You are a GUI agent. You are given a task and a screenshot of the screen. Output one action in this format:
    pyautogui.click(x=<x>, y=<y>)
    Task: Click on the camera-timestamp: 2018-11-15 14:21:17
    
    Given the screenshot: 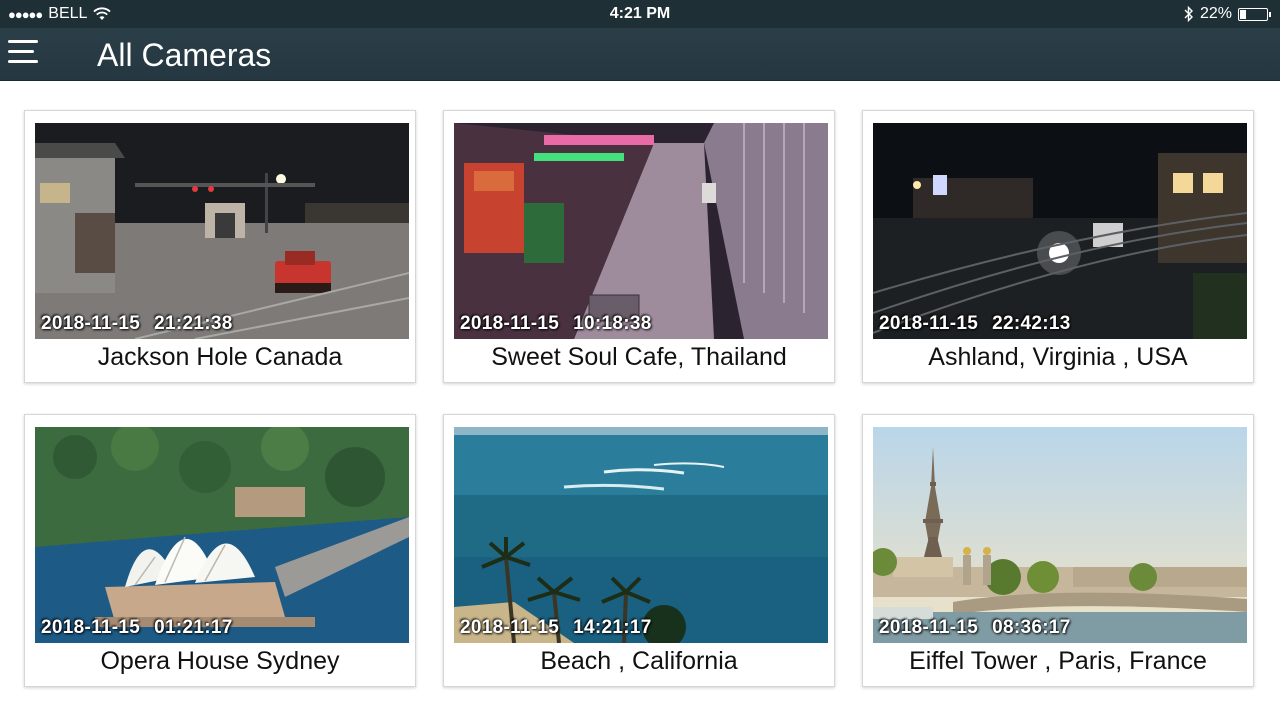 What is the action you would take?
    pyautogui.click(x=556, y=627)
    